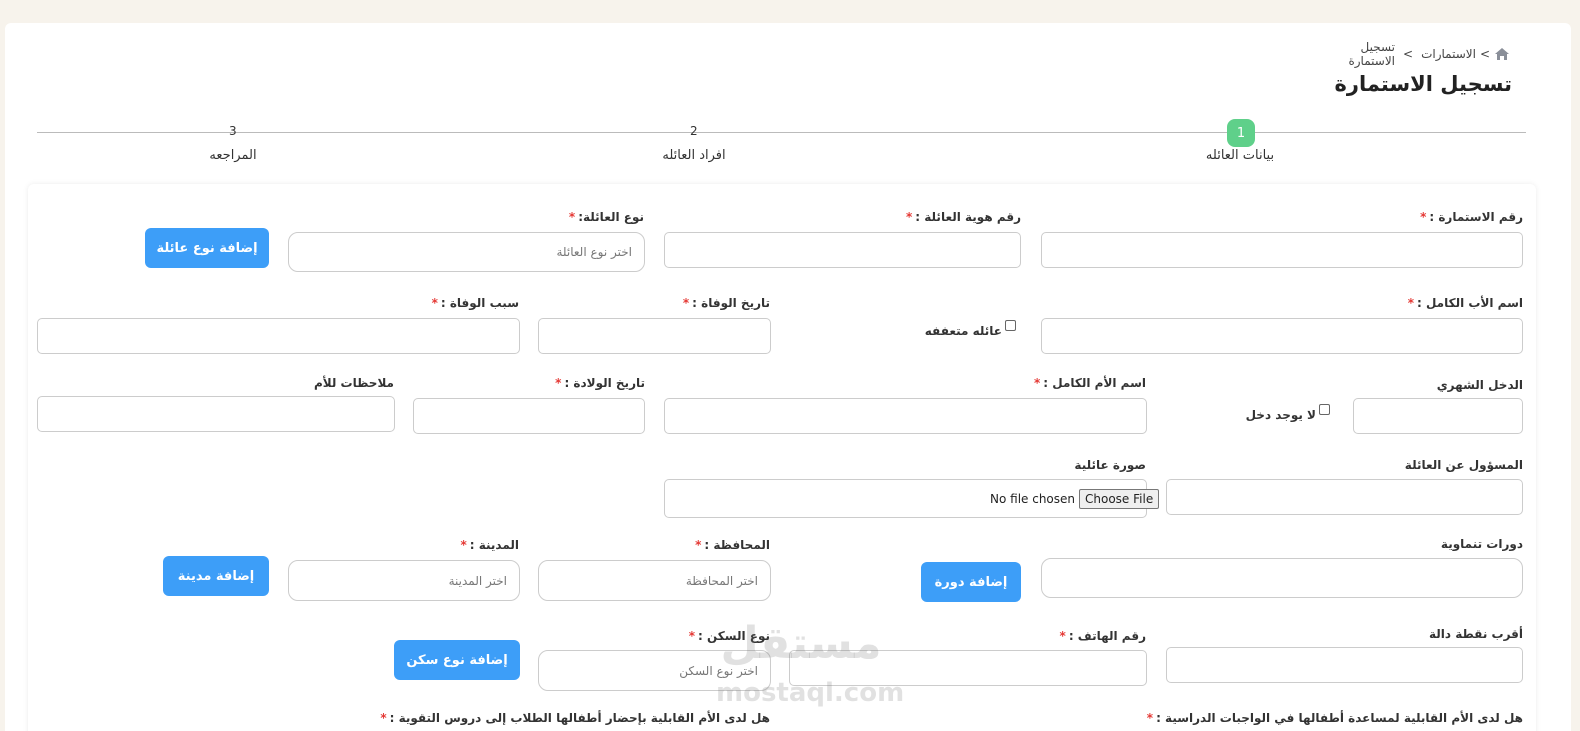 This screenshot has height=731, width=1580. What do you see at coordinates (1448, 54) in the screenshot?
I see `breadcrumb-parent-link: الاستمارات` at bounding box center [1448, 54].